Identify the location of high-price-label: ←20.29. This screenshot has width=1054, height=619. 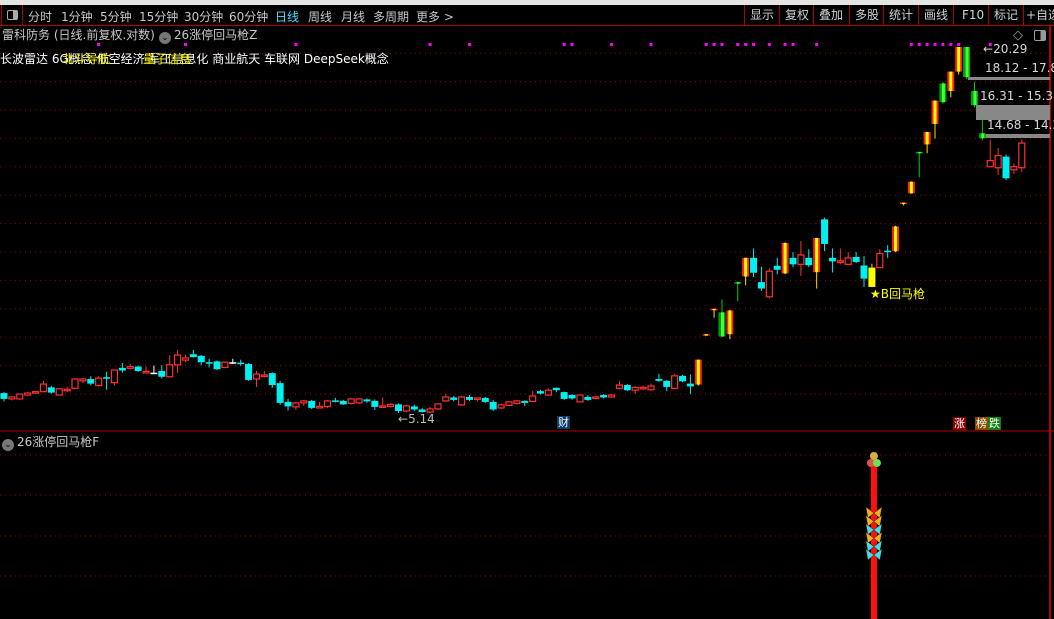
(1005, 49).